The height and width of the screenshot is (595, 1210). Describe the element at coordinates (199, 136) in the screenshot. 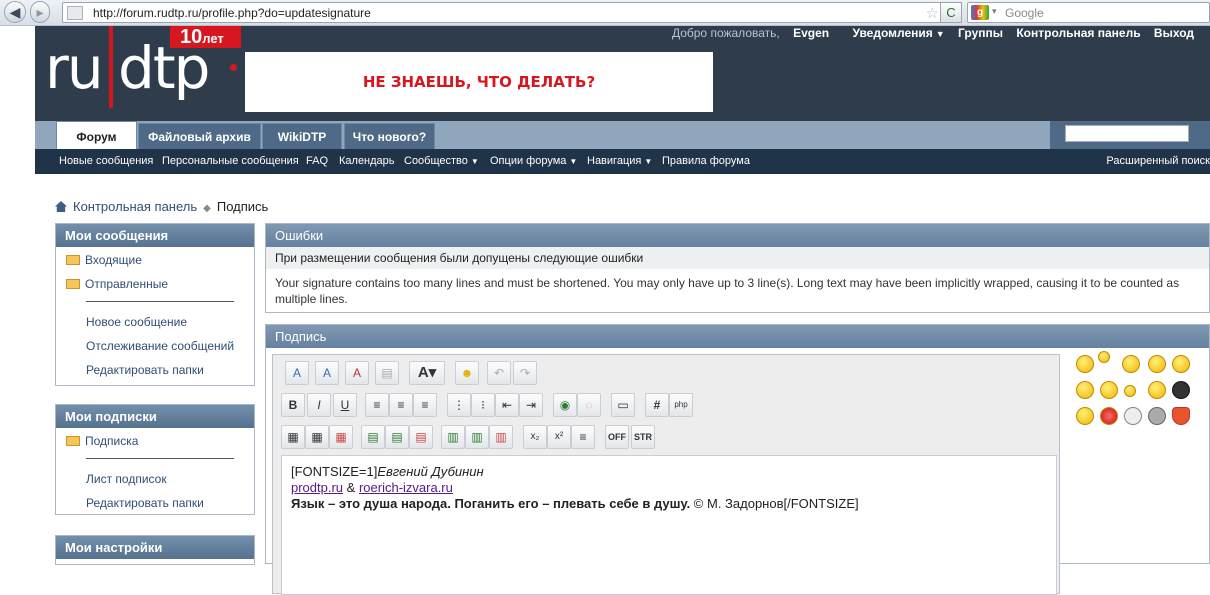

I see `tab-file-archive: Файловый архив` at that location.